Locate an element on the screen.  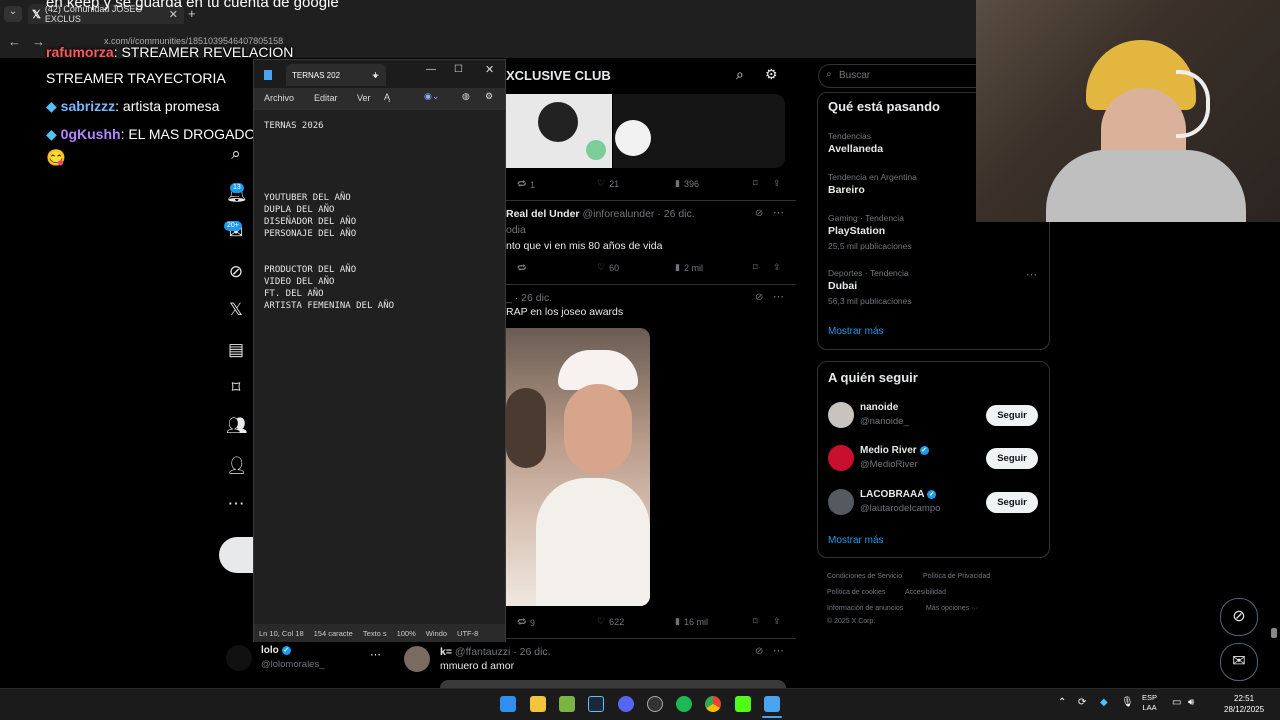
kick-icon is located at coordinates (743, 704).